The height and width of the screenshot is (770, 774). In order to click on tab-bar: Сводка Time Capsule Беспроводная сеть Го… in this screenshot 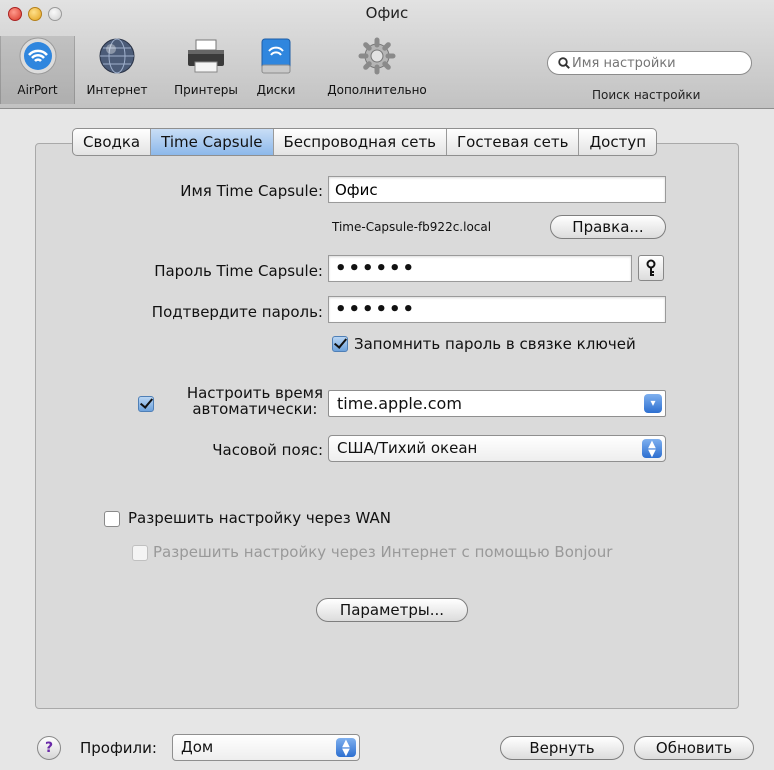, I will do `click(365, 142)`.